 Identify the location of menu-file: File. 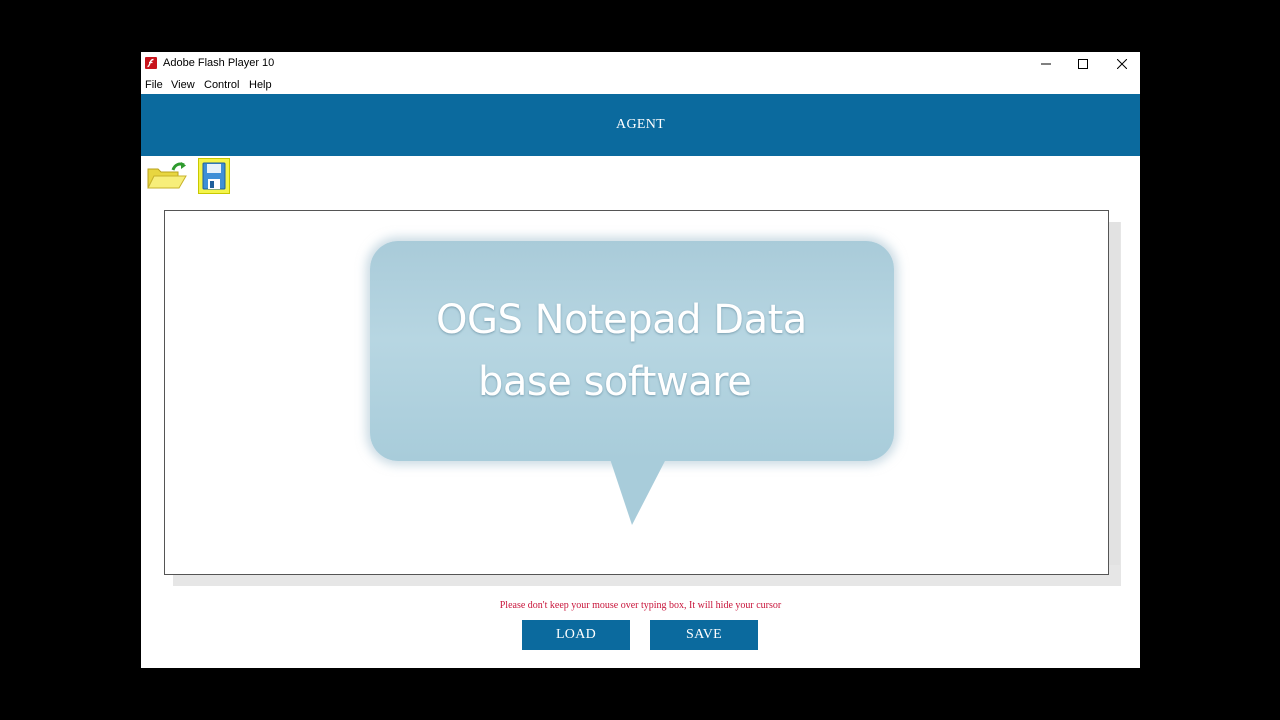
(154, 85).